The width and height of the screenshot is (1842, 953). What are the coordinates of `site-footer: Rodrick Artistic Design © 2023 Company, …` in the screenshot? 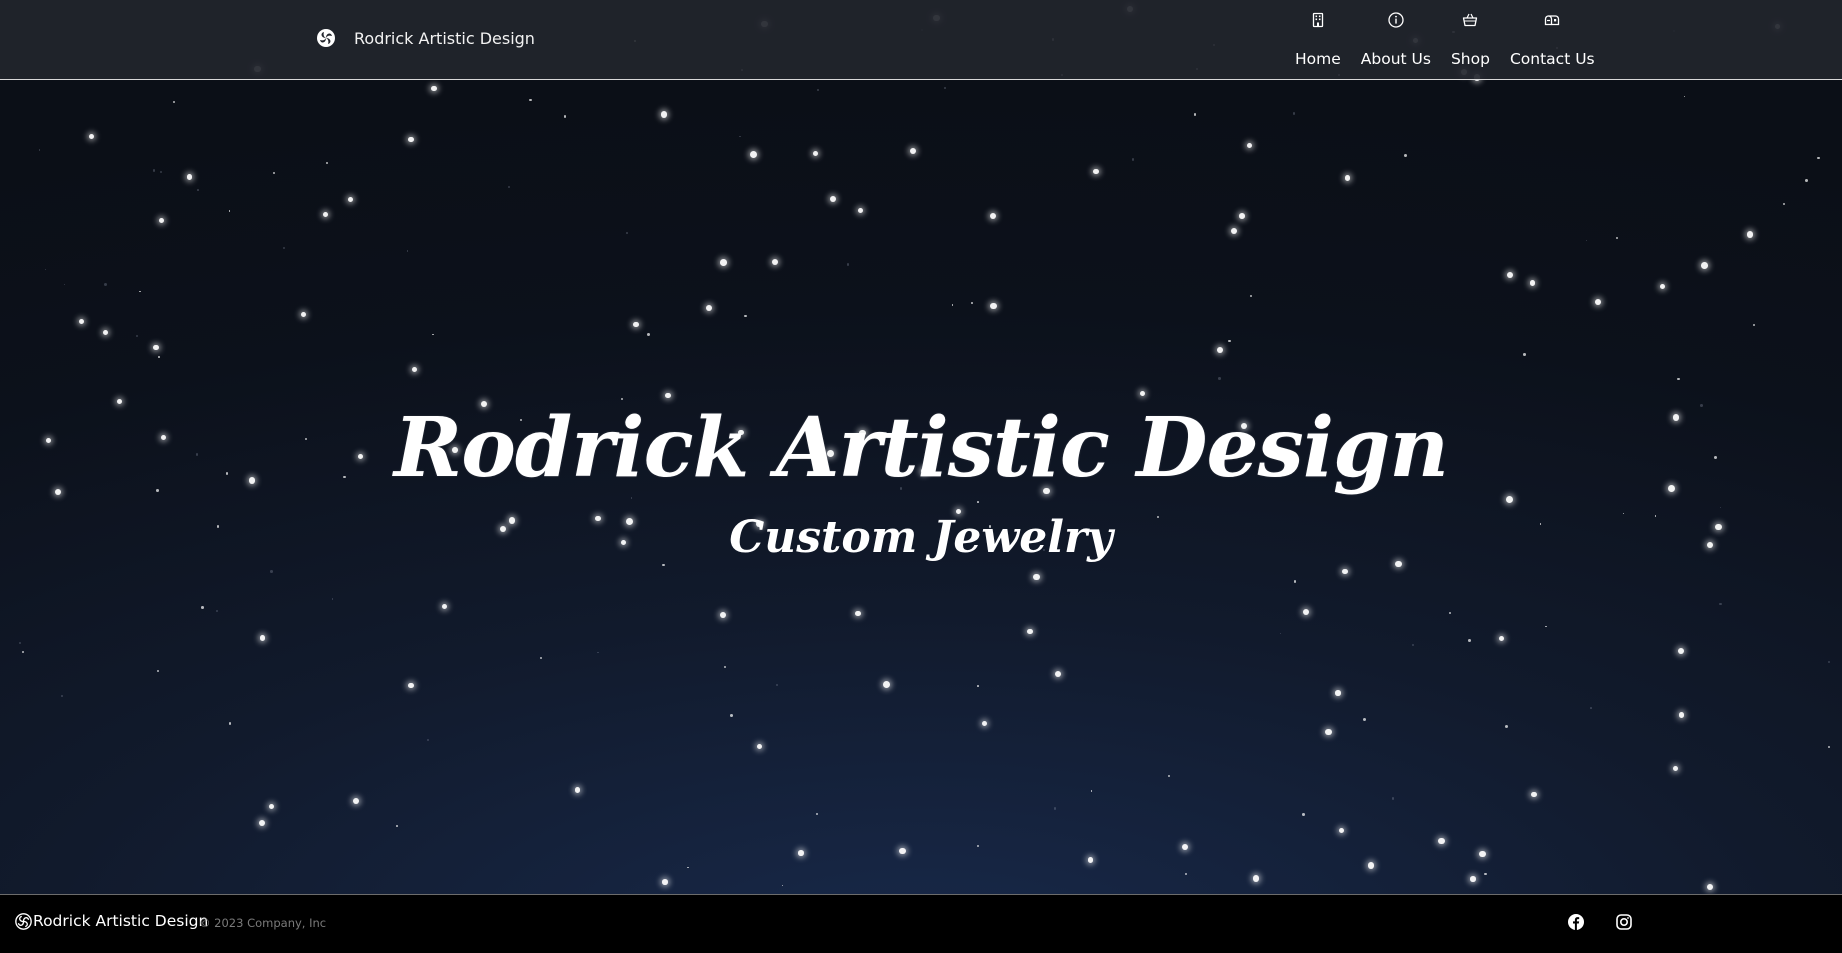 It's located at (921, 923).